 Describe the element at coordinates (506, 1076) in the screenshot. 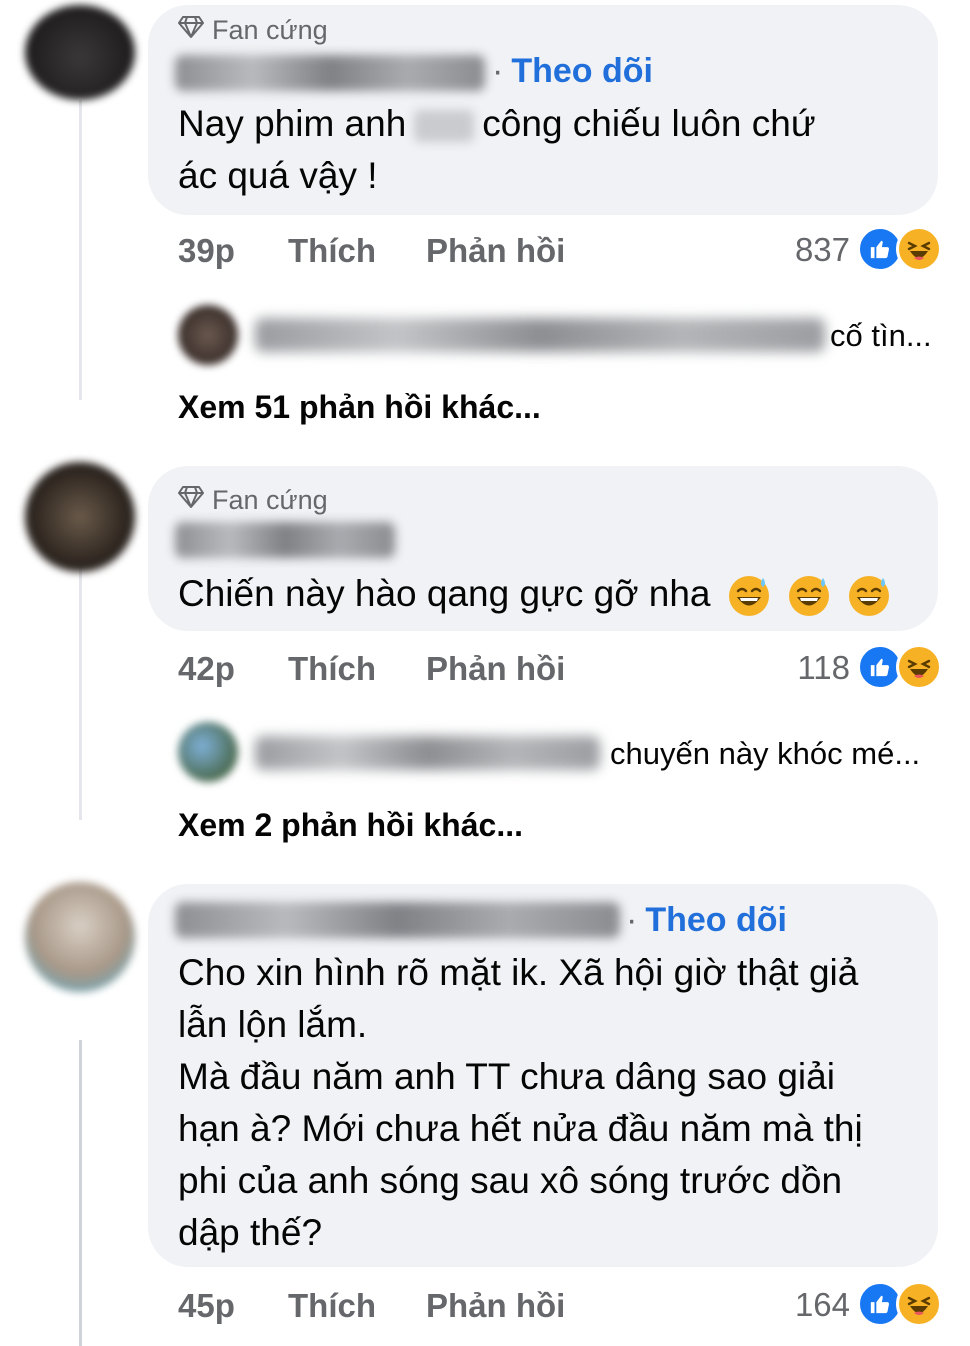

I see `comment-line: Mà đầu năm anh TT chưa dâng sao giải` at that location.